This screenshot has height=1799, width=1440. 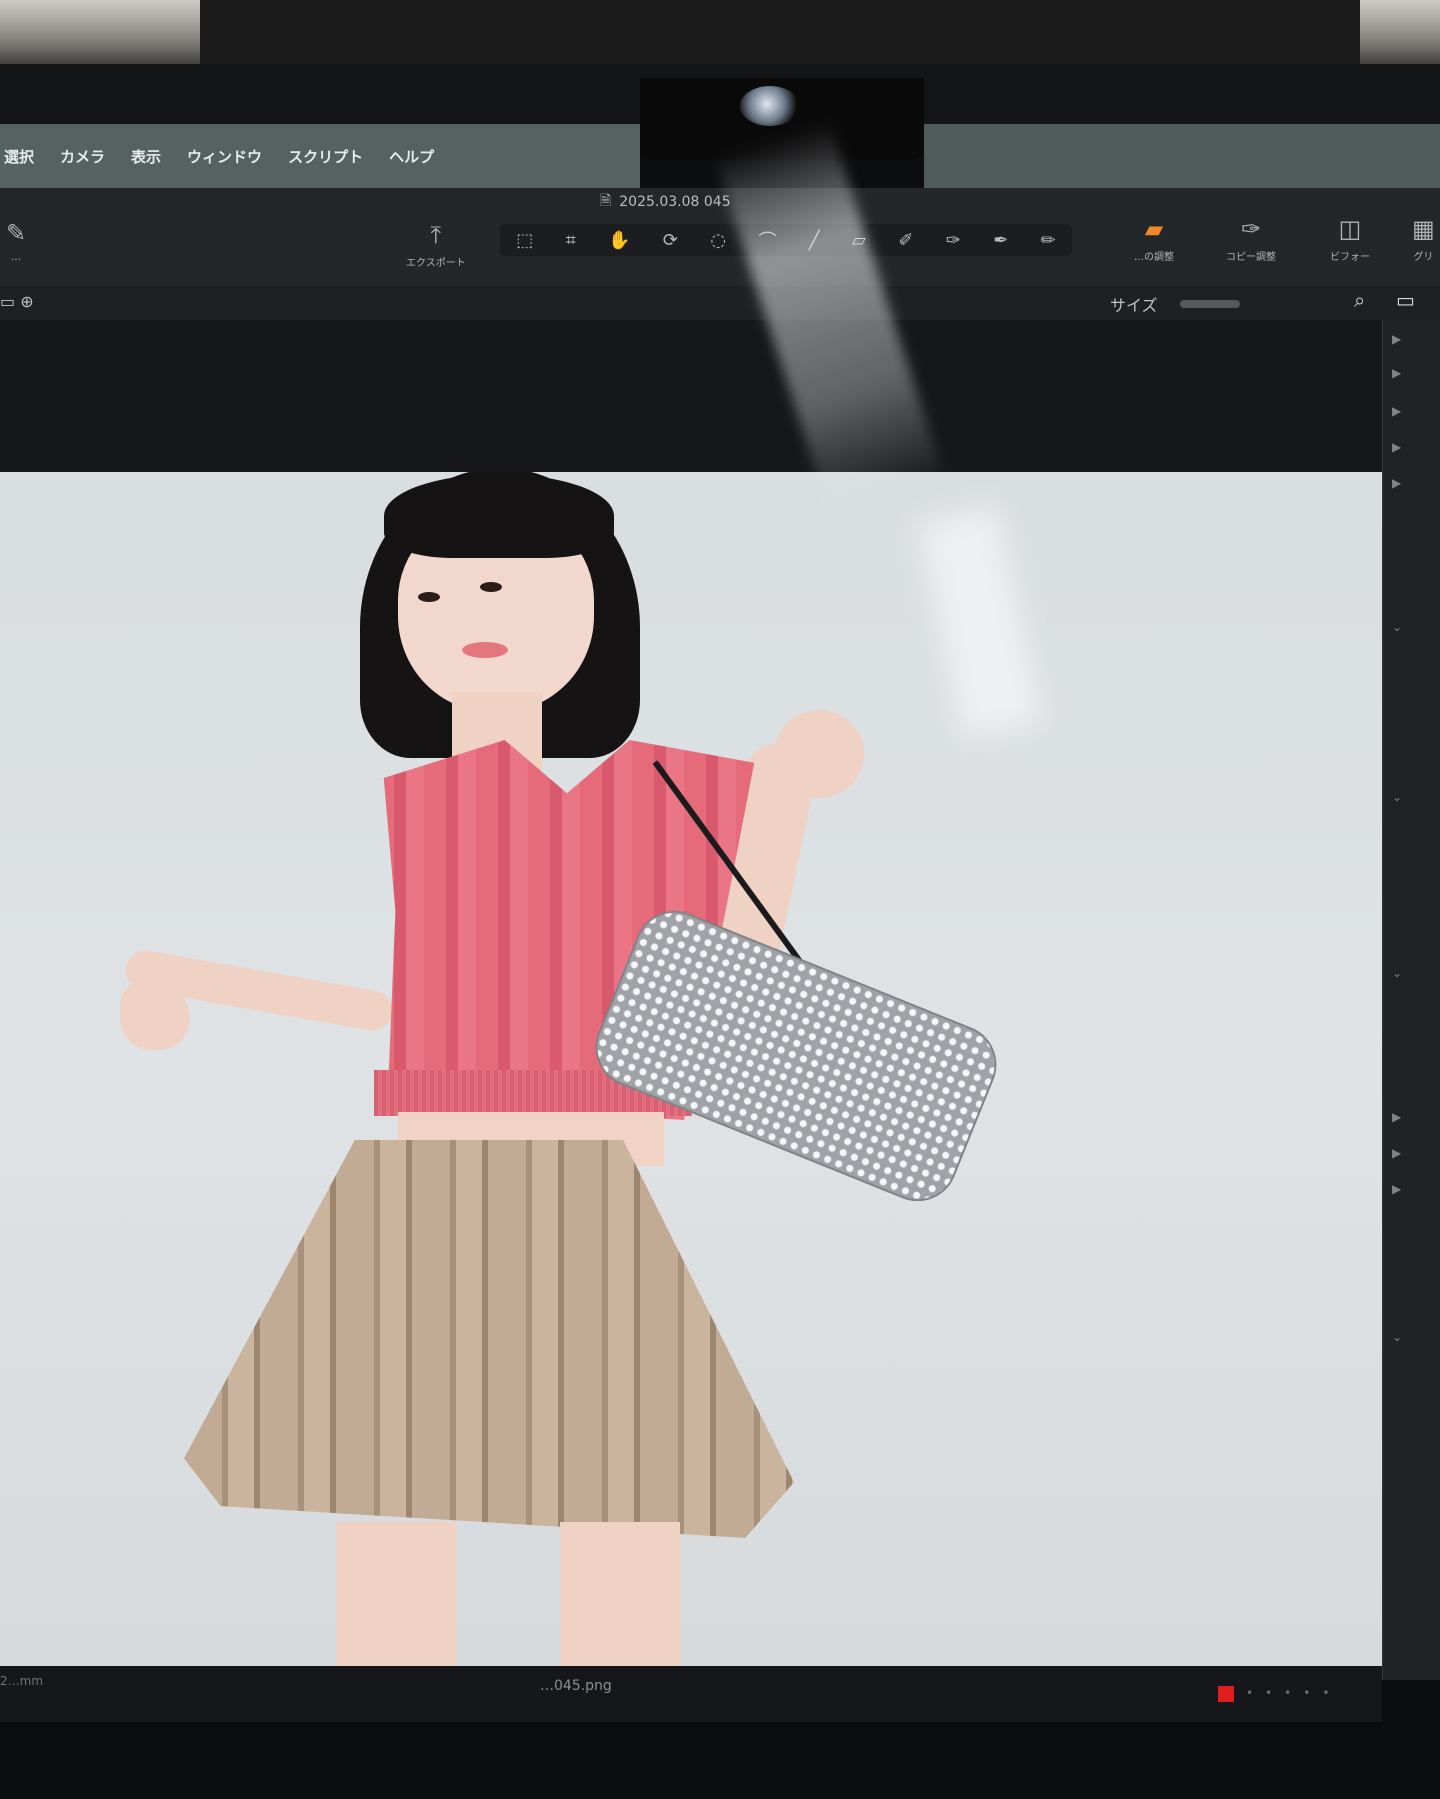 I want to click on rotate-tool-icon: ⟳, so click(x=670, y=240).